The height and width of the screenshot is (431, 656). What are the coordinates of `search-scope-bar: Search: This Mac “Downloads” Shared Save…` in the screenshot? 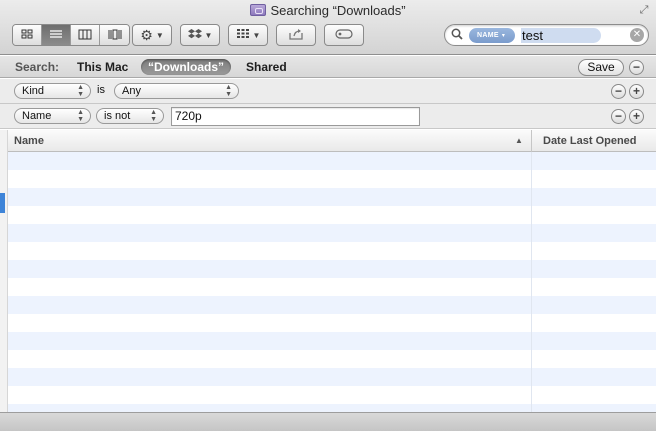 It's located at (328, 67).